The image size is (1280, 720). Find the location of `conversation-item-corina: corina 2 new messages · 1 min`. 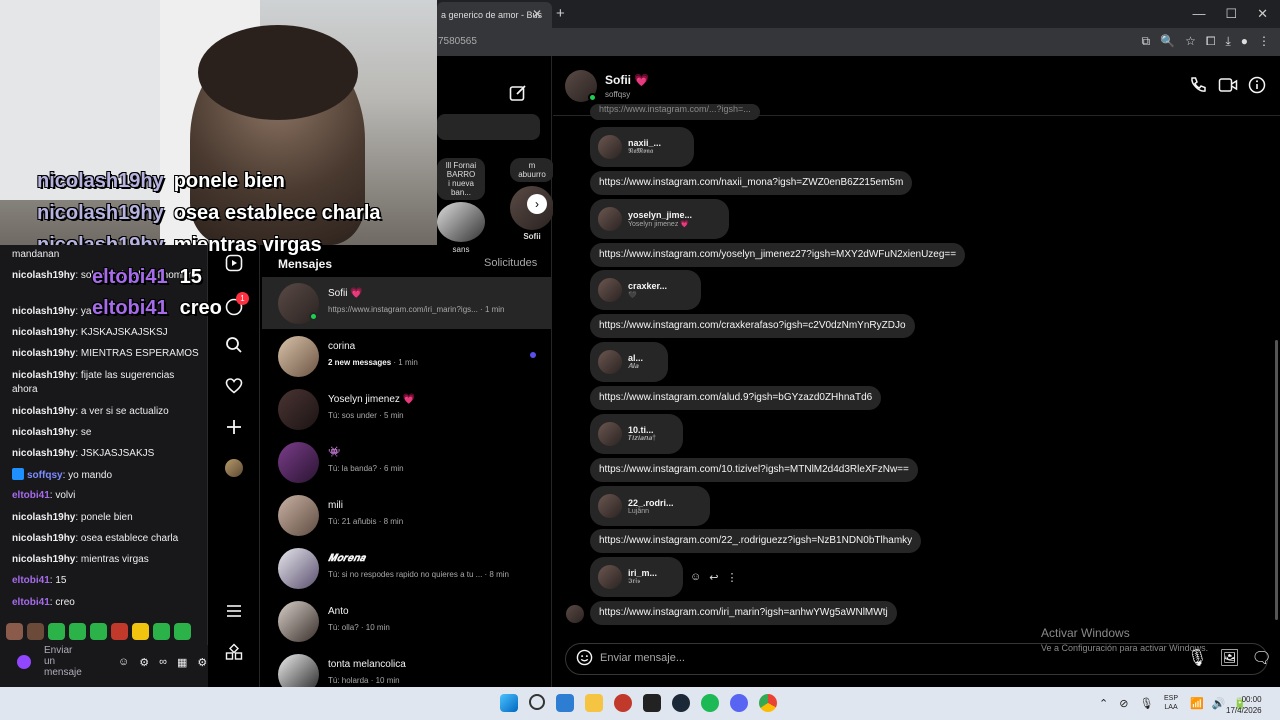

conversation-item-corina: corina 2 new messages · 1 min is located at coordinates (407, 356).